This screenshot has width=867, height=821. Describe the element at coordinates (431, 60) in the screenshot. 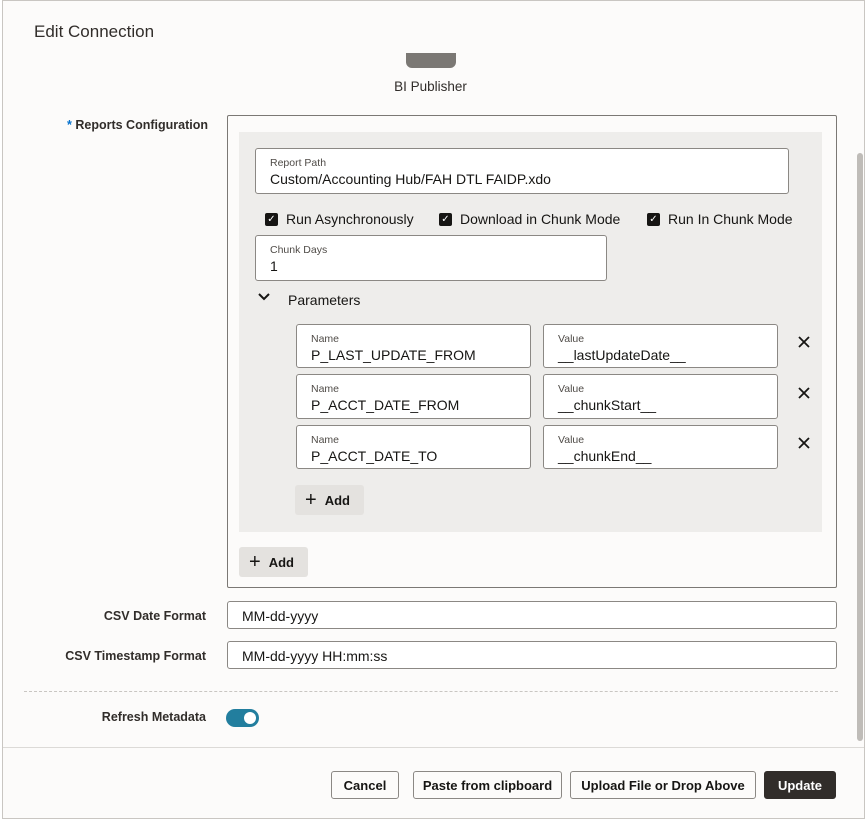

I see `bi-publisher-logo-icon` at that location.